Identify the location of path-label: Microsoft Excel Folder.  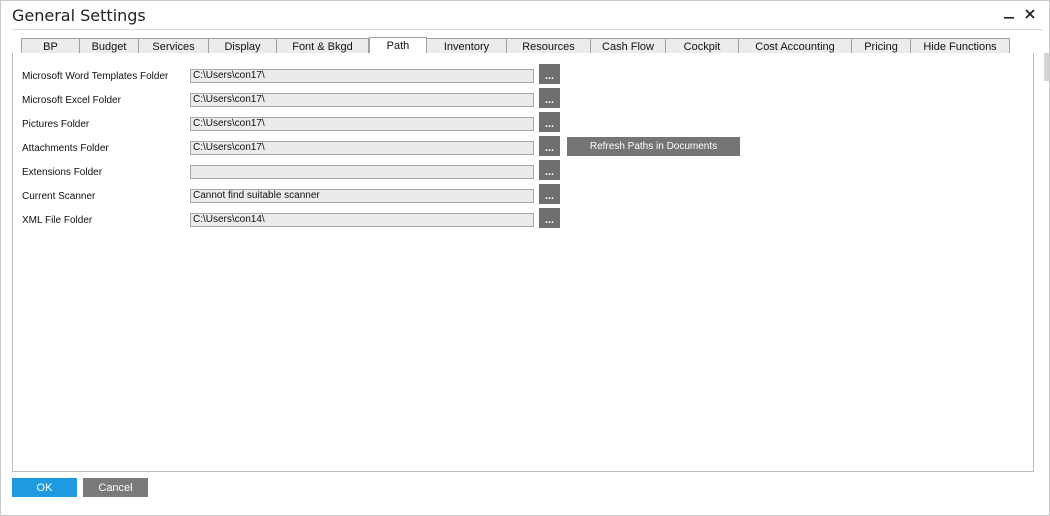
(71, 100).